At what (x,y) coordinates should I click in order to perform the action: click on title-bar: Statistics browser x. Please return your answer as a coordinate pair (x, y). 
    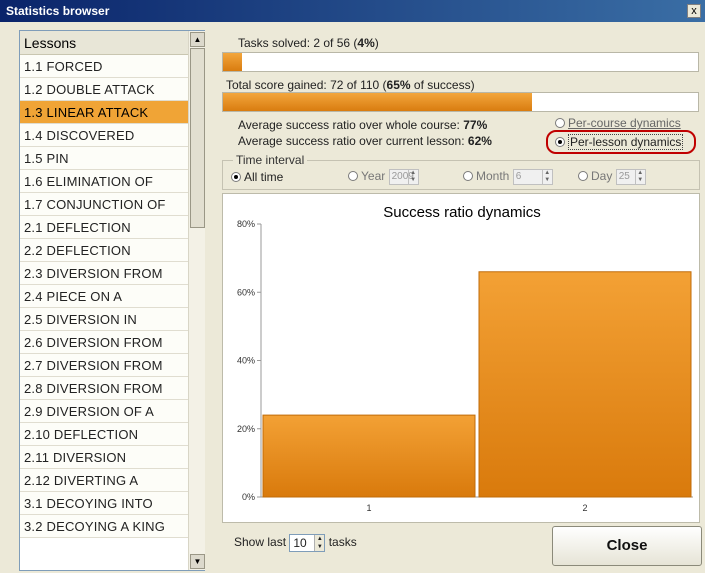
    Looking at the image, I should click on (352, 11).